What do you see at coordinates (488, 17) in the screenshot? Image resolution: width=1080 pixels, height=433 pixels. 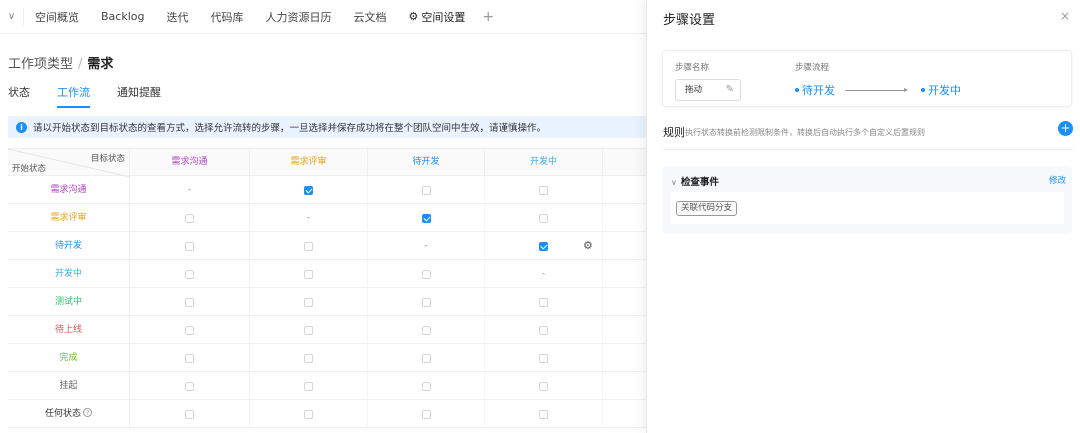 I see `add-tab-button: +` at bounding box center [488, 17].